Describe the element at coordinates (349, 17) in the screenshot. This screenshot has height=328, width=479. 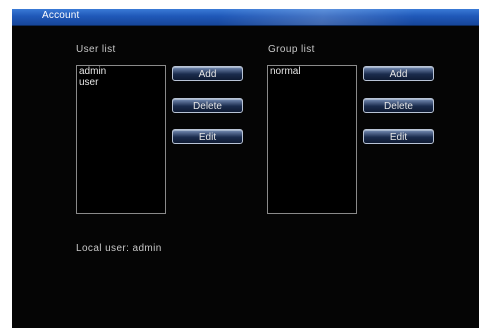
I see `title-bar-sheen` at that location.